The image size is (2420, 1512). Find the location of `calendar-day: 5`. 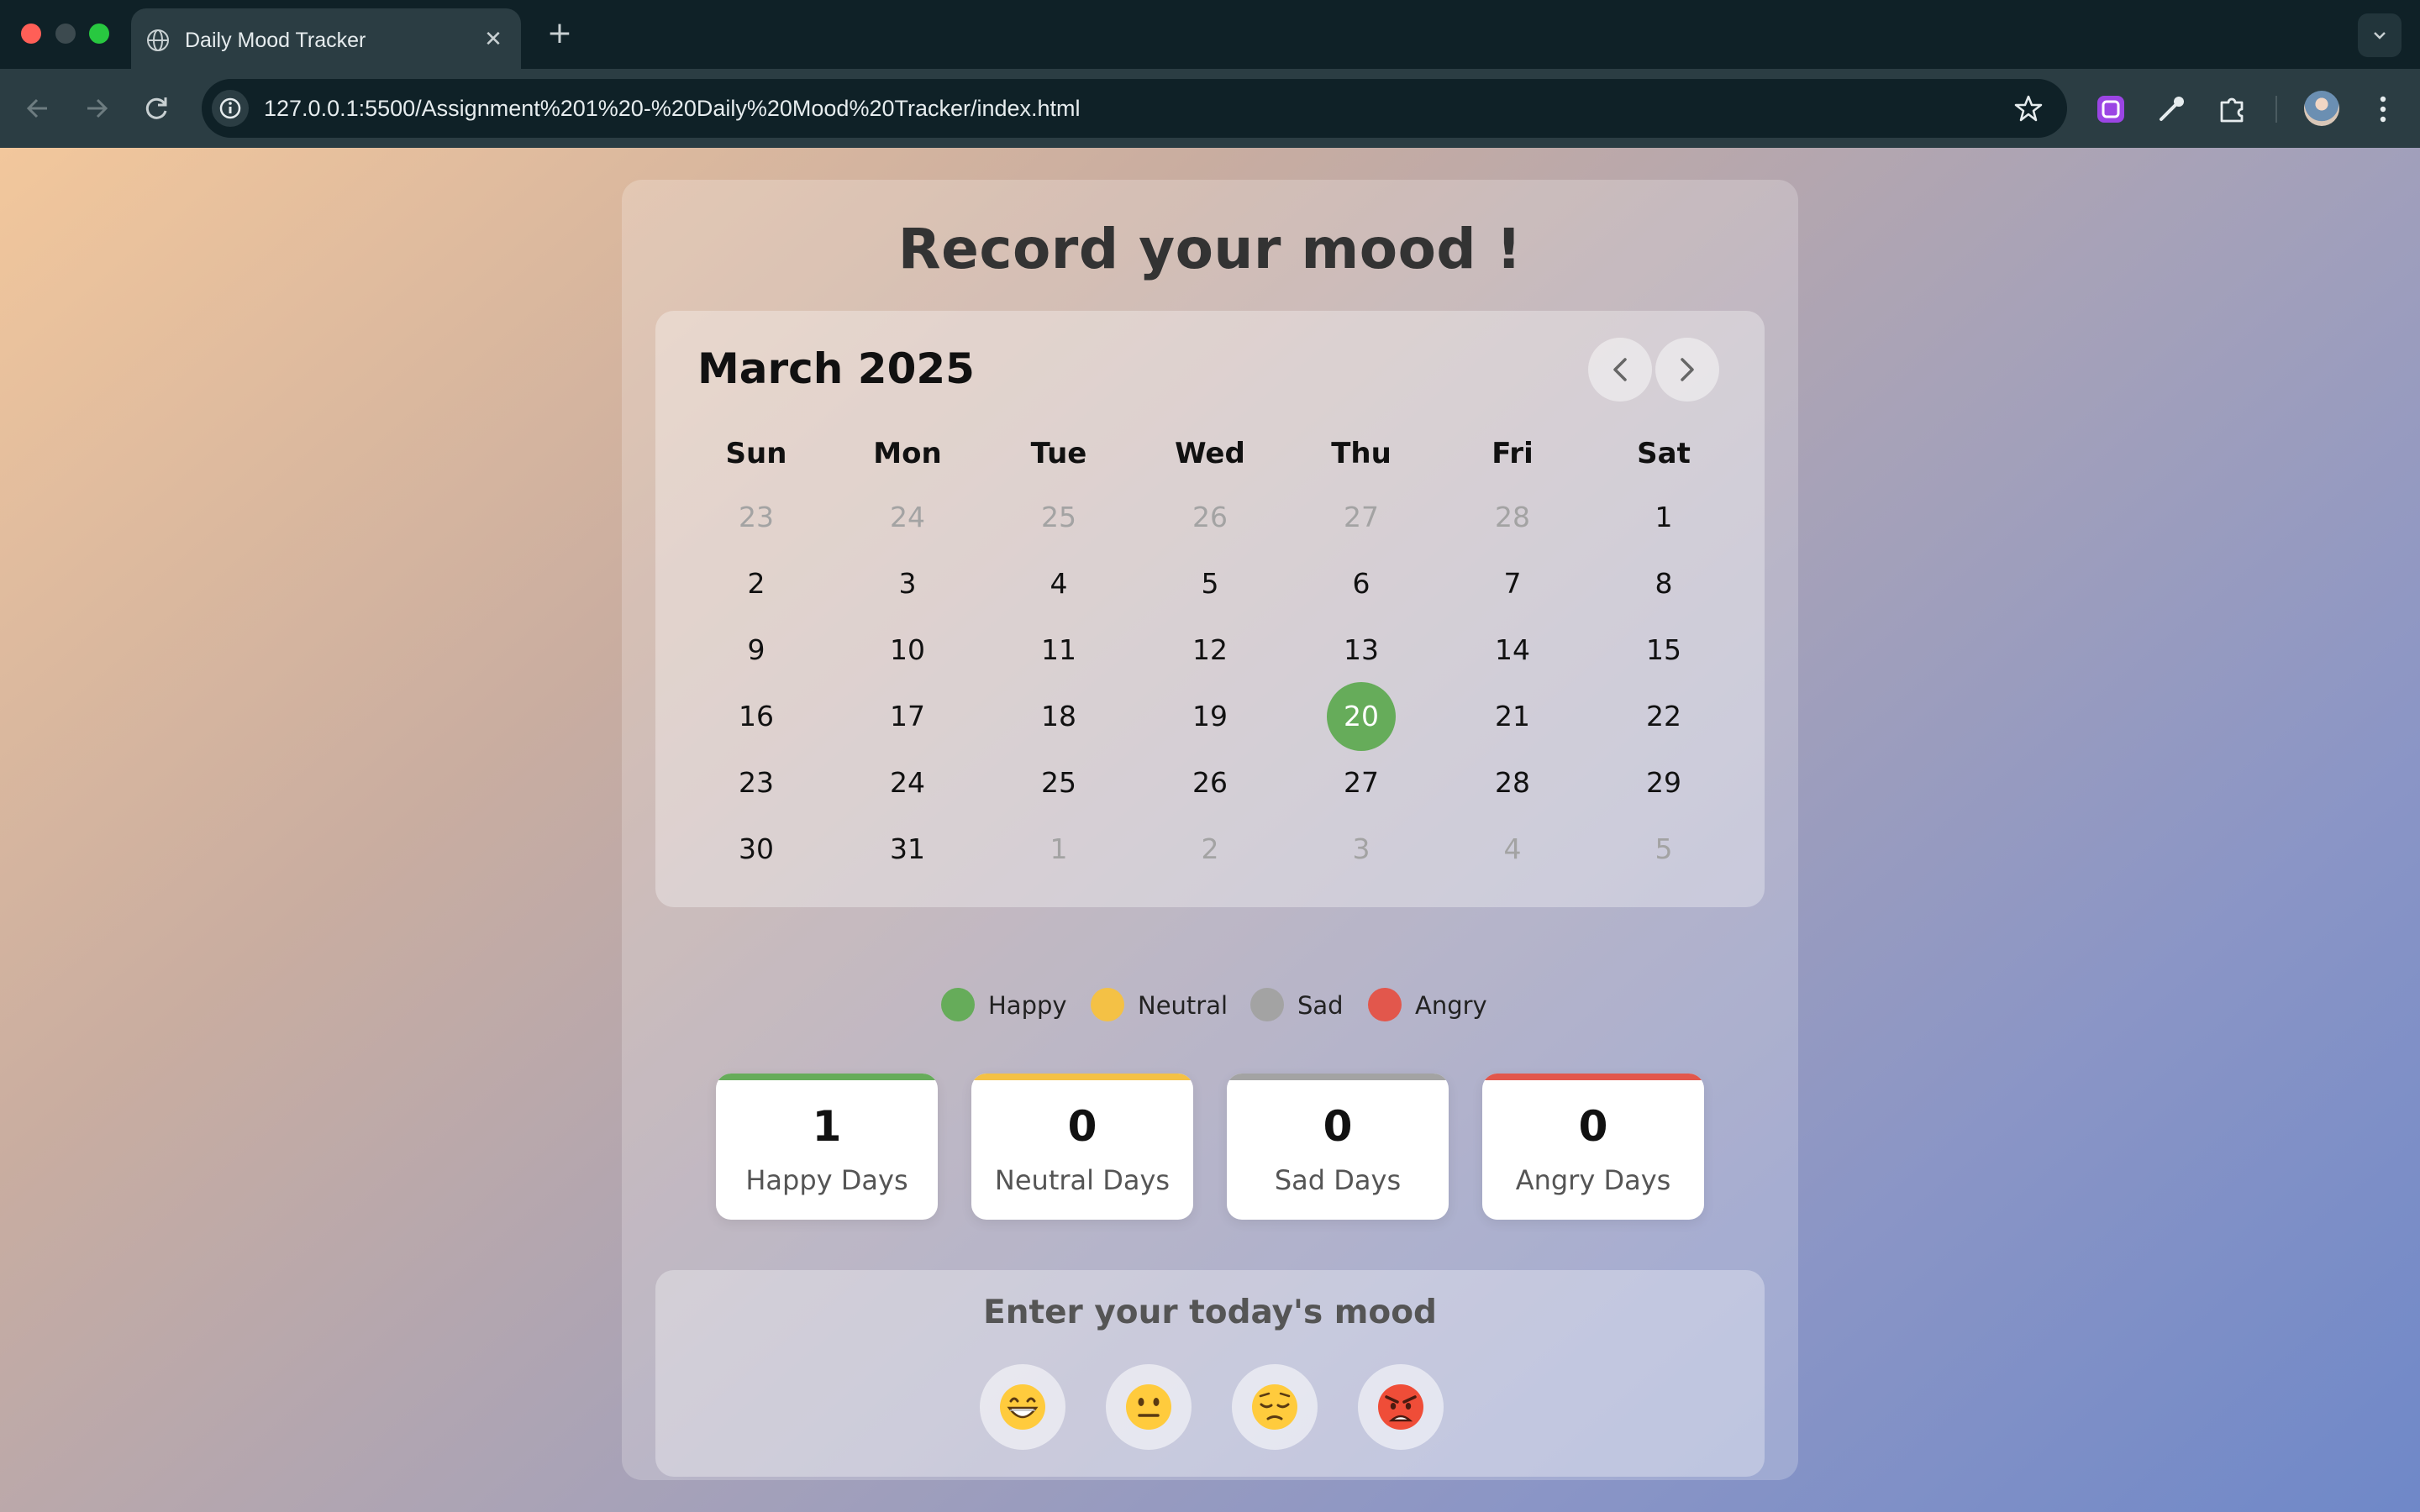

calendar-day: 5 is located at coordinates (1210, 583).